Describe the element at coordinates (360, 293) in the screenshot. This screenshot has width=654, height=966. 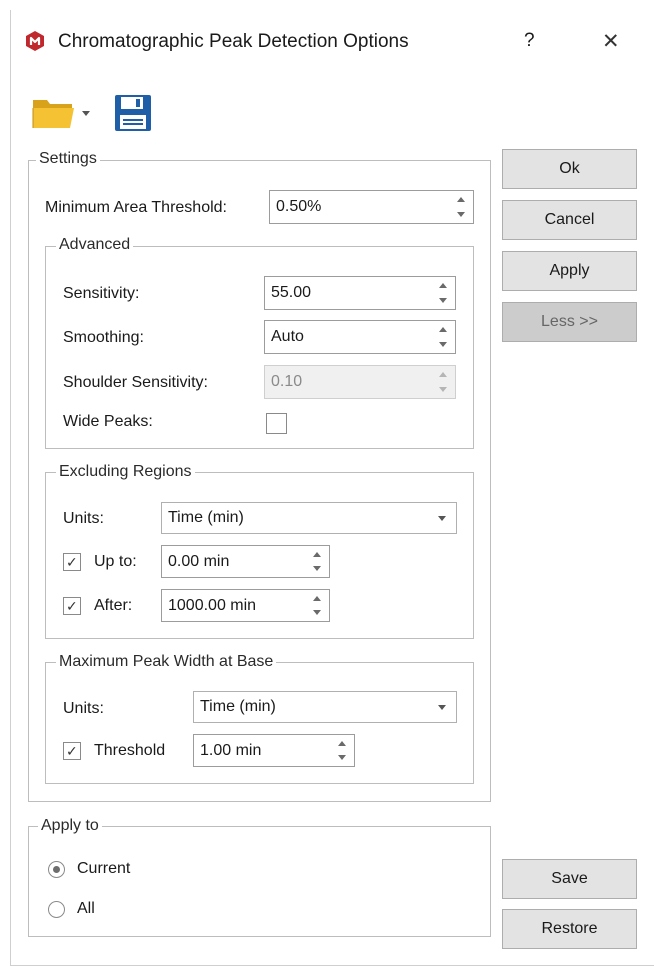
I see `sensitivity-spinbox: 55.00` at that location.